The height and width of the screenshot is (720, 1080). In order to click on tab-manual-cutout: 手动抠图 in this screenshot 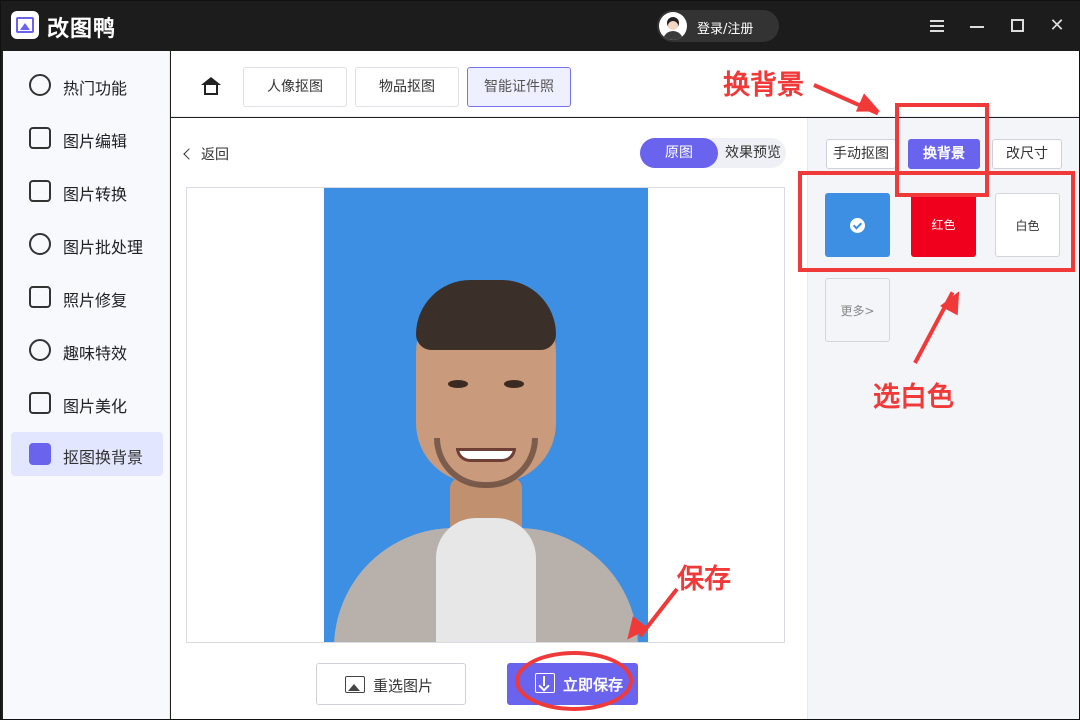, I will do `click(861, 154)`.